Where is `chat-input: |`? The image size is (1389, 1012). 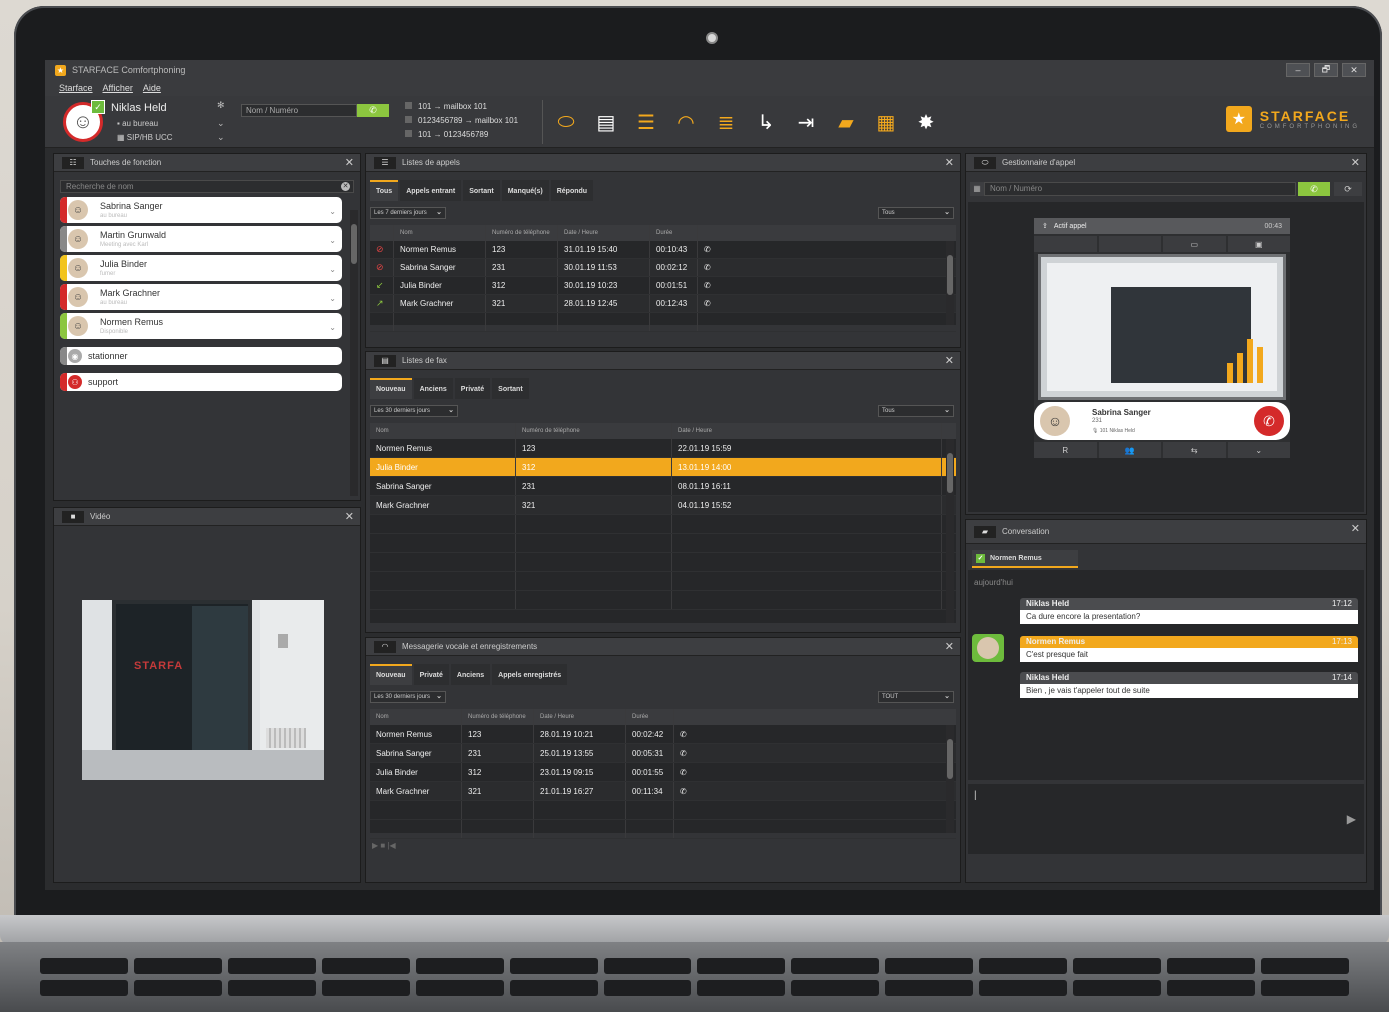
chat-input: | is located at coordinates (1166, 819).